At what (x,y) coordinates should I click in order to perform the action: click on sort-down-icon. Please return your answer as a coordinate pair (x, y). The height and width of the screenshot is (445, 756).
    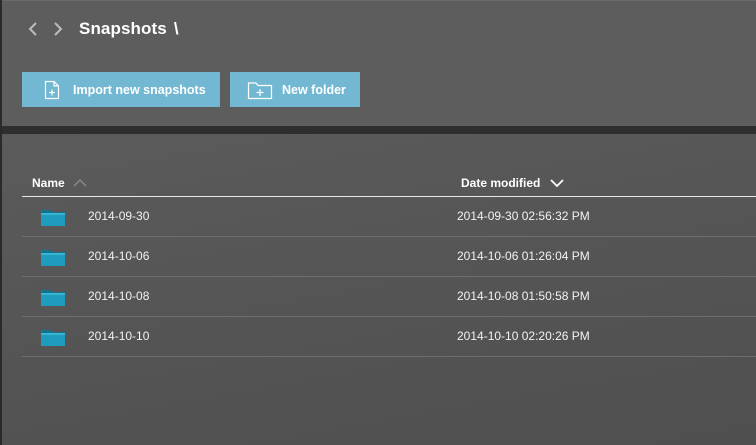
    Looking at the image, I should click on (557, 183).